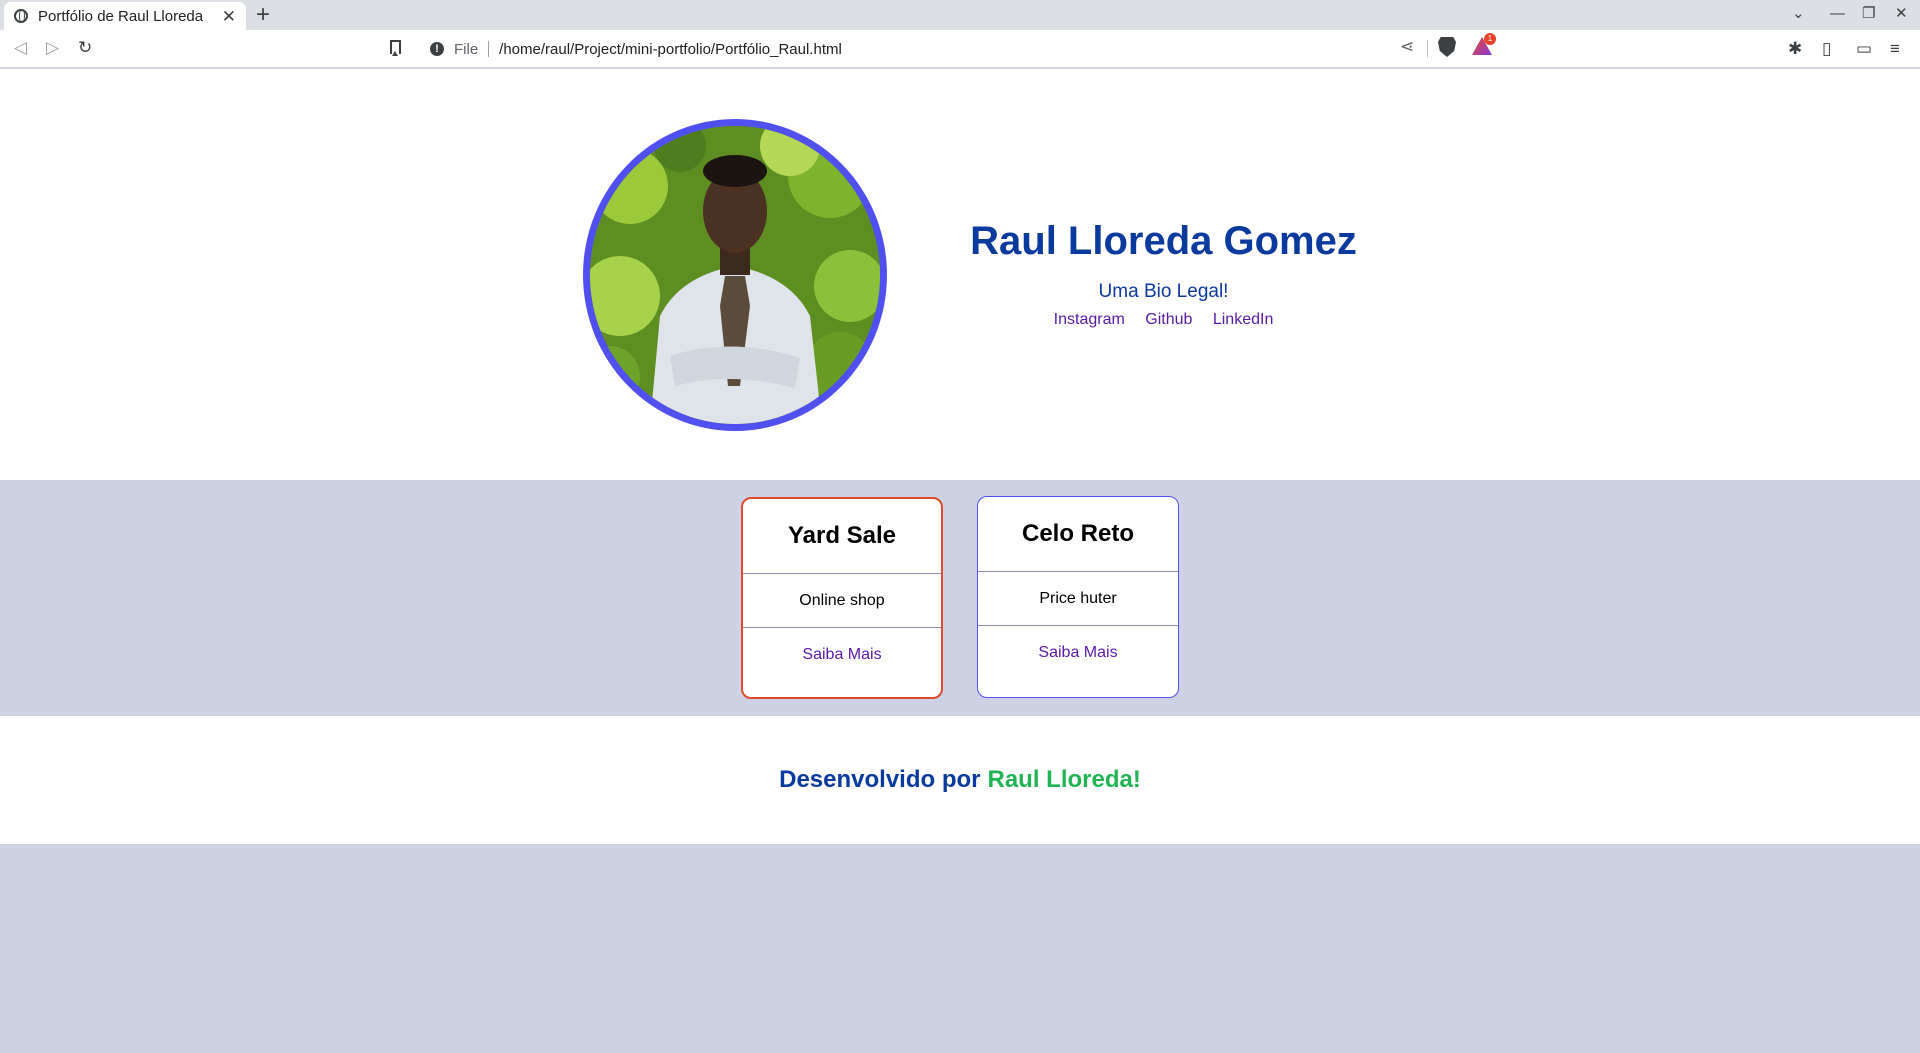 The width and height of the screenshot is (1920, 1053). What do you see at coordinates (1798, 14) in the screenshot?
I see `tab-list-icon: ⌄` at bounding box center [1798, 14].